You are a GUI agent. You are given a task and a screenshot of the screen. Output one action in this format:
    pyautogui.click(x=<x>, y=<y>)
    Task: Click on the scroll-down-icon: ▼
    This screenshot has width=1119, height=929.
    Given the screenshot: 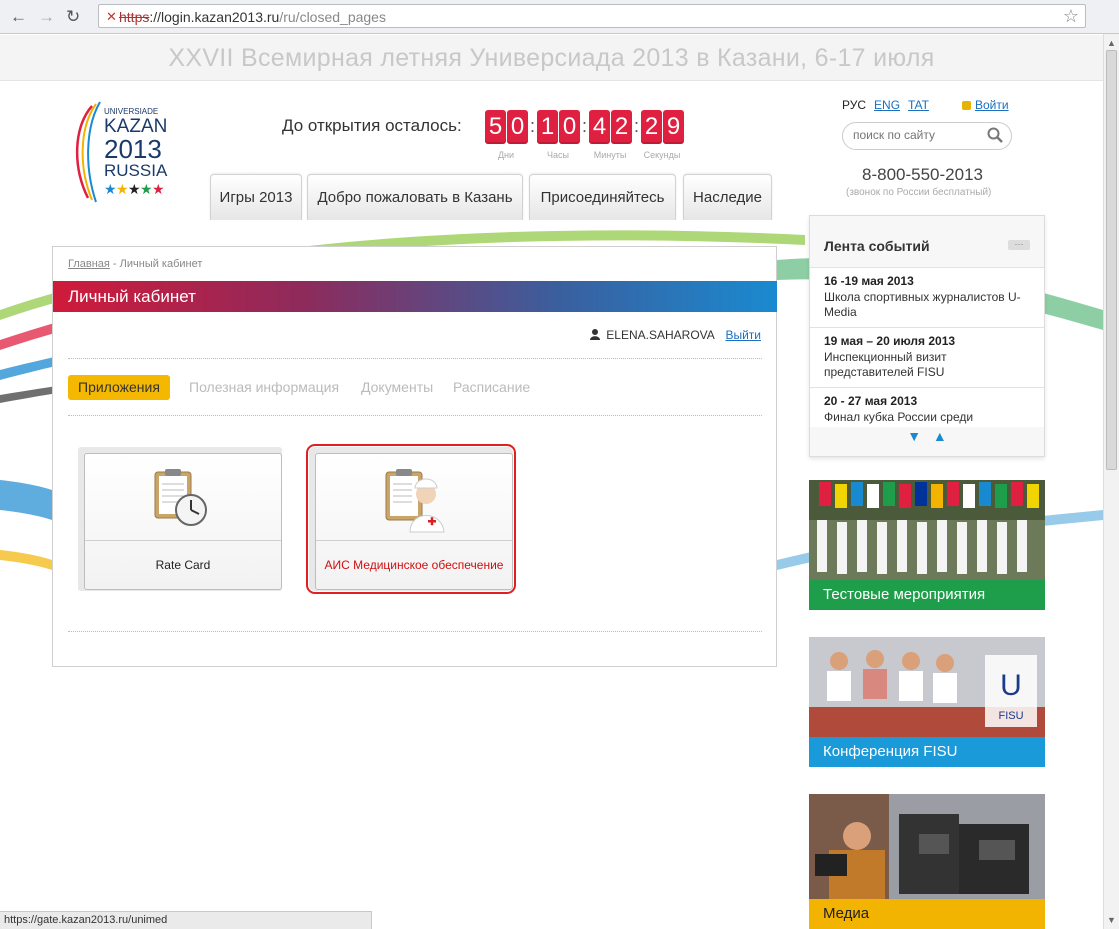 What is the action you would take?
    pyautogui.click(x=1111, y=920)
    